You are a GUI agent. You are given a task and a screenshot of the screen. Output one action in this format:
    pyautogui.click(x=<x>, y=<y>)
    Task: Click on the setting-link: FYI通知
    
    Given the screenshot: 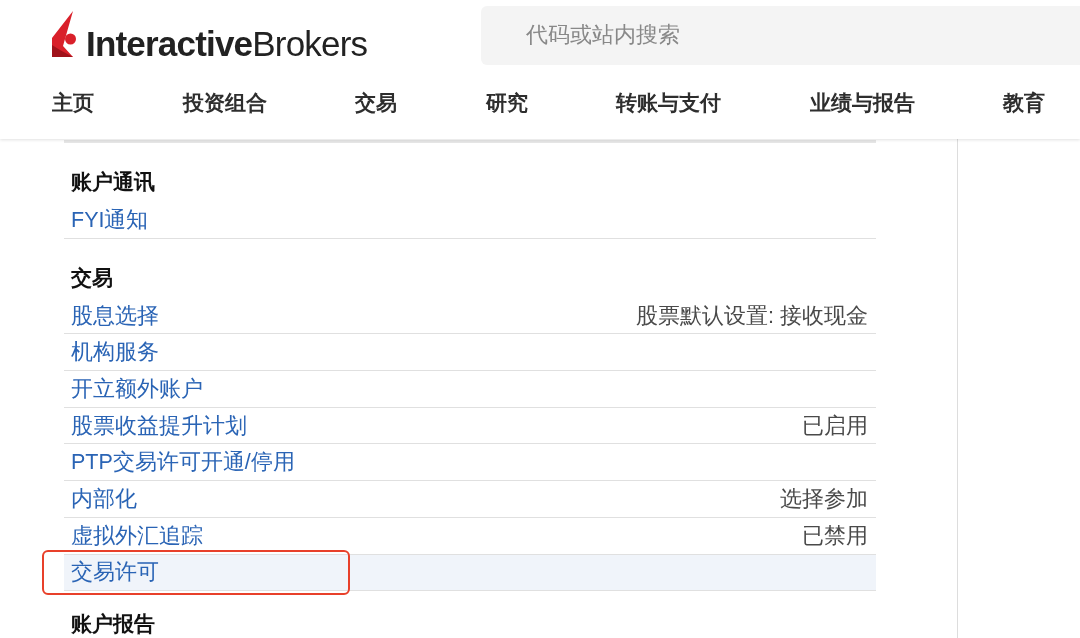 What is the action you would take?
    pyautogui.click(x=110, y=219)
    